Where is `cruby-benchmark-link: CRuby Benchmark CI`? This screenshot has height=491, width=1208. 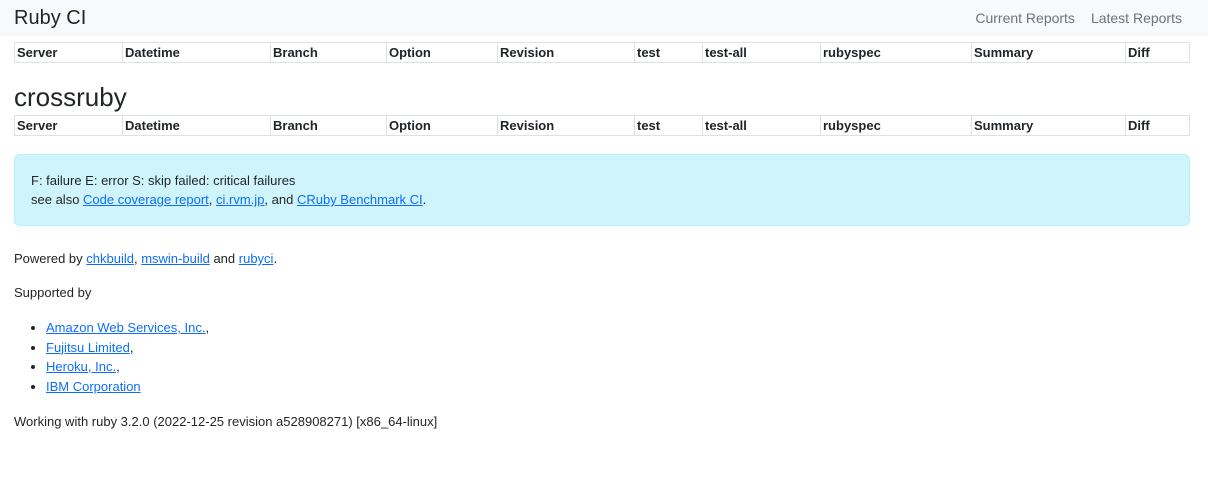
cruby-benchmark-link: CRuby Benchmark CI is located at coordinates (360, 199).